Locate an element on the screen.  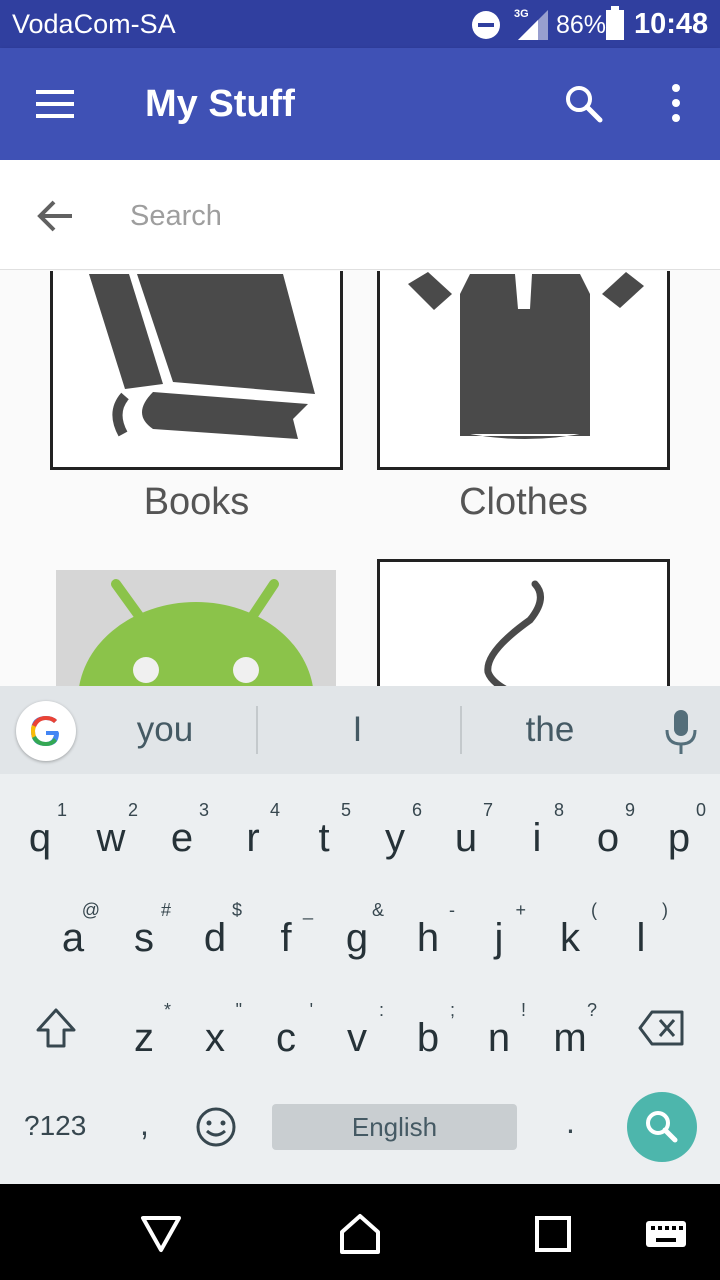
home-nav-icon is located at coordinates (360, 1234).